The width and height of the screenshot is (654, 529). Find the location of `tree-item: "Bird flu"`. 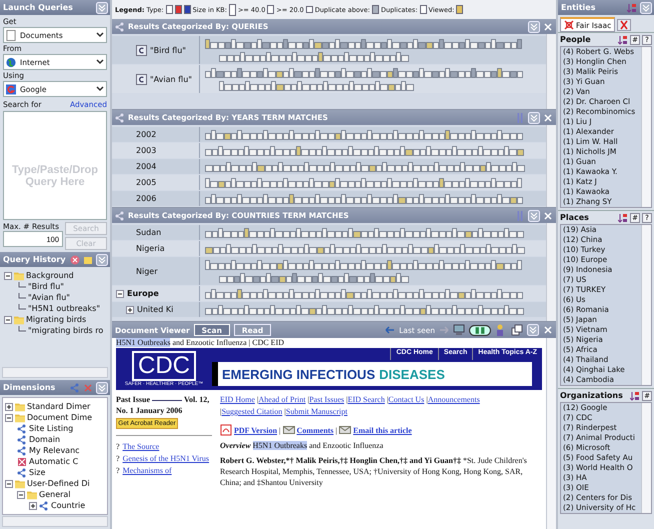

tree-item: "Bird flu" is located at coordinates (46, 287).